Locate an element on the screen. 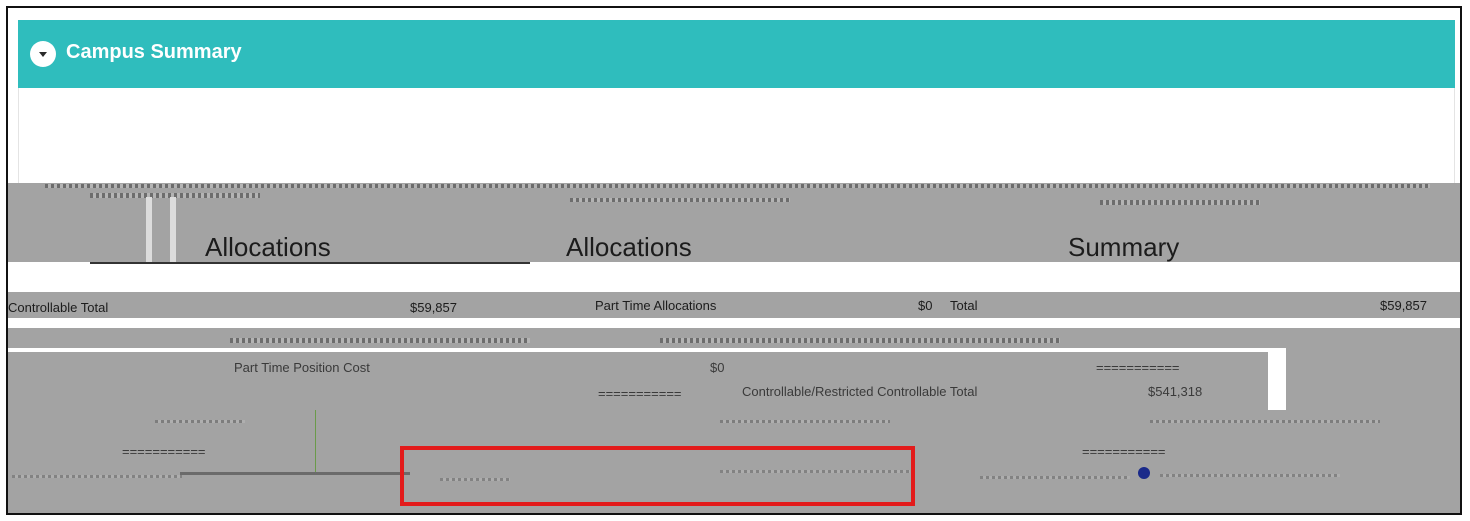  part-time-allocations-label: Part Time Allocations is located at coordinates (656, 305).